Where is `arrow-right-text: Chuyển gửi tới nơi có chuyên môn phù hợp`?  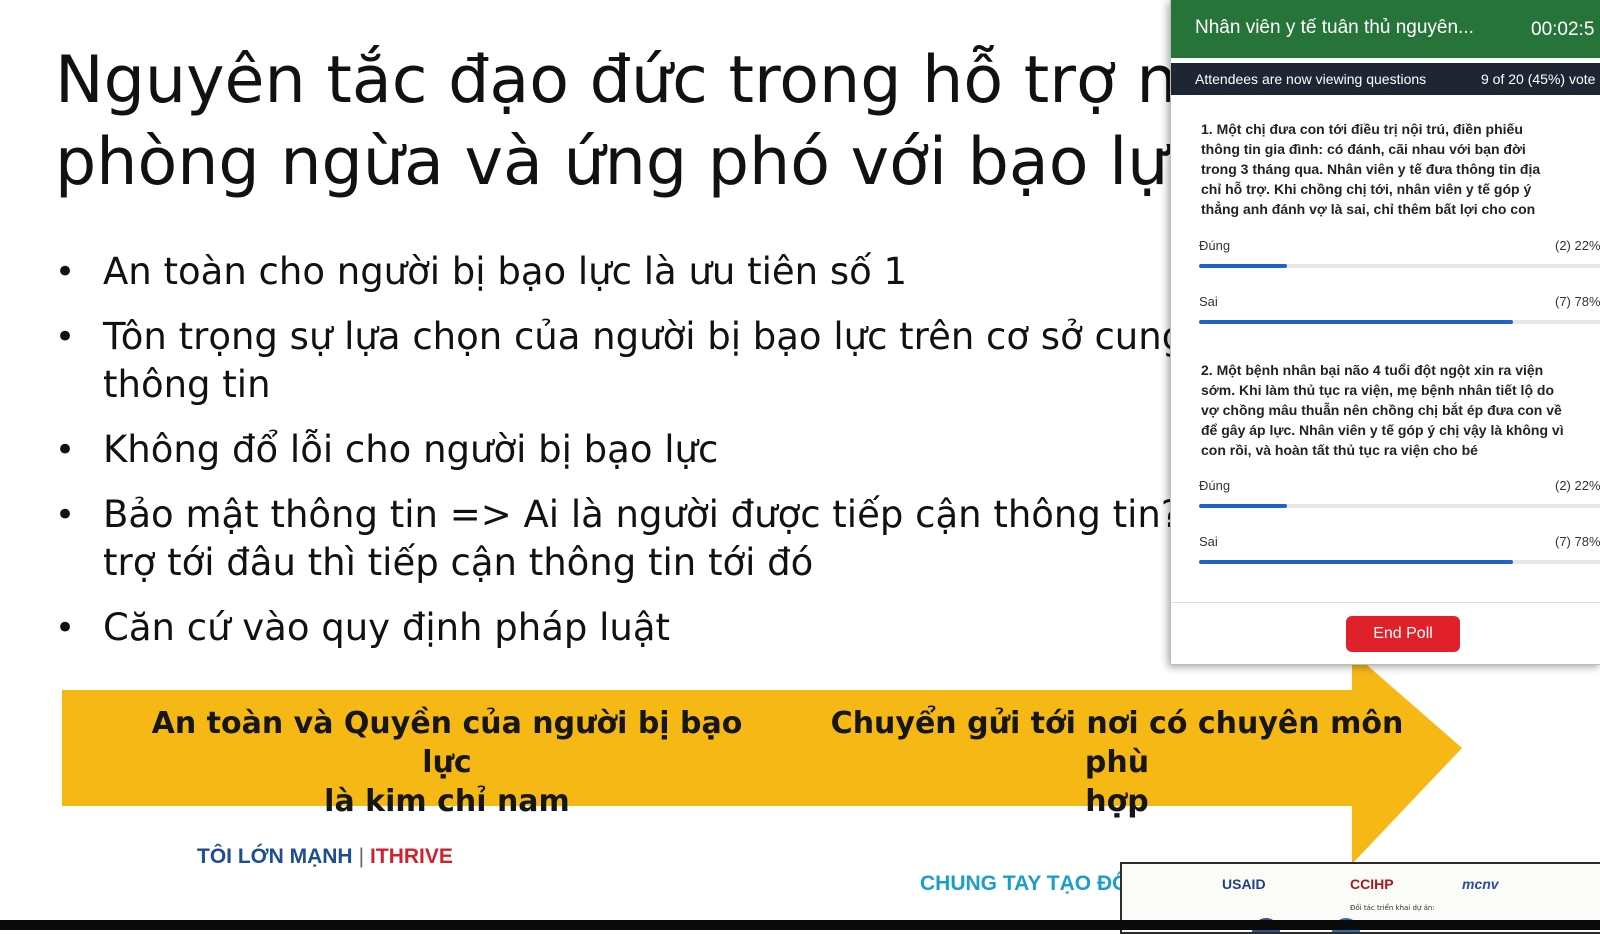 arrow-right-text: Chuyển gửi tới nơi có chuyên môn phù hợp is located at coordinates (1117, 762).